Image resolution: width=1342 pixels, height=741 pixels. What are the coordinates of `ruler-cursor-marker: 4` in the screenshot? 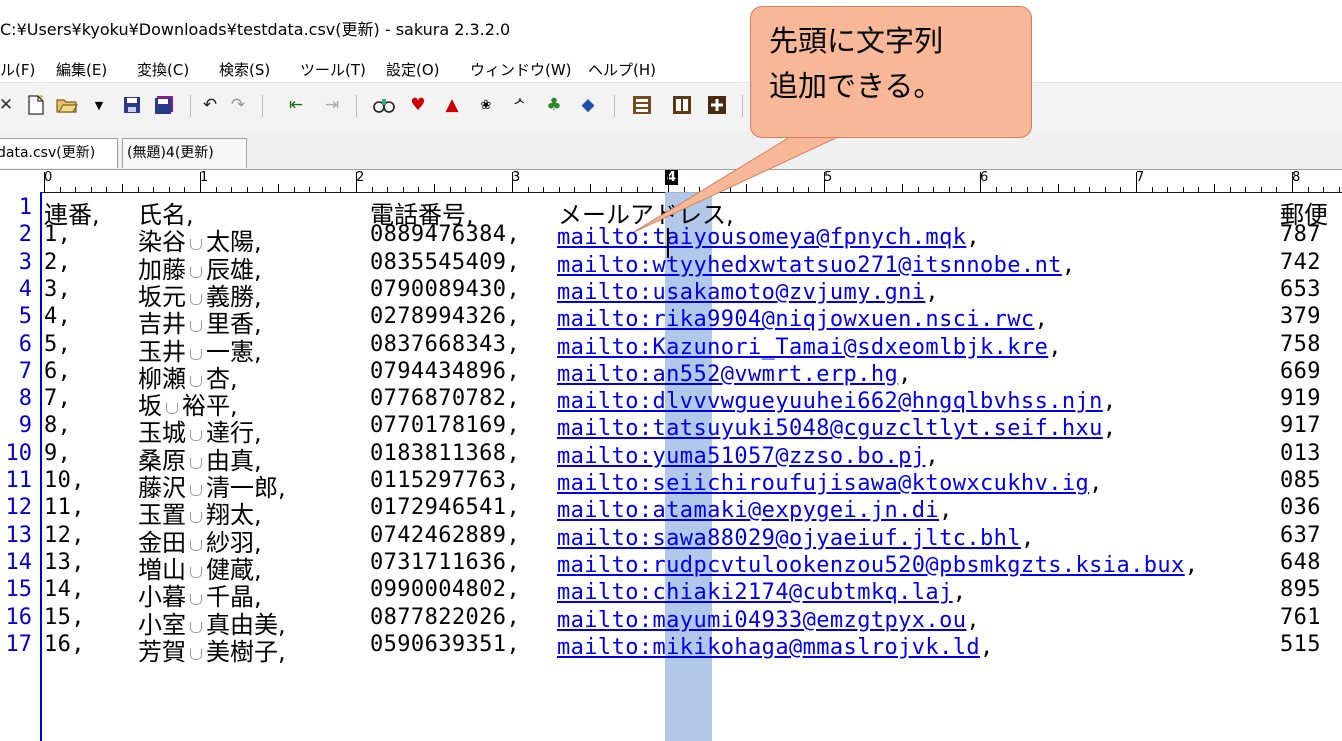 It's located at (672, 177).